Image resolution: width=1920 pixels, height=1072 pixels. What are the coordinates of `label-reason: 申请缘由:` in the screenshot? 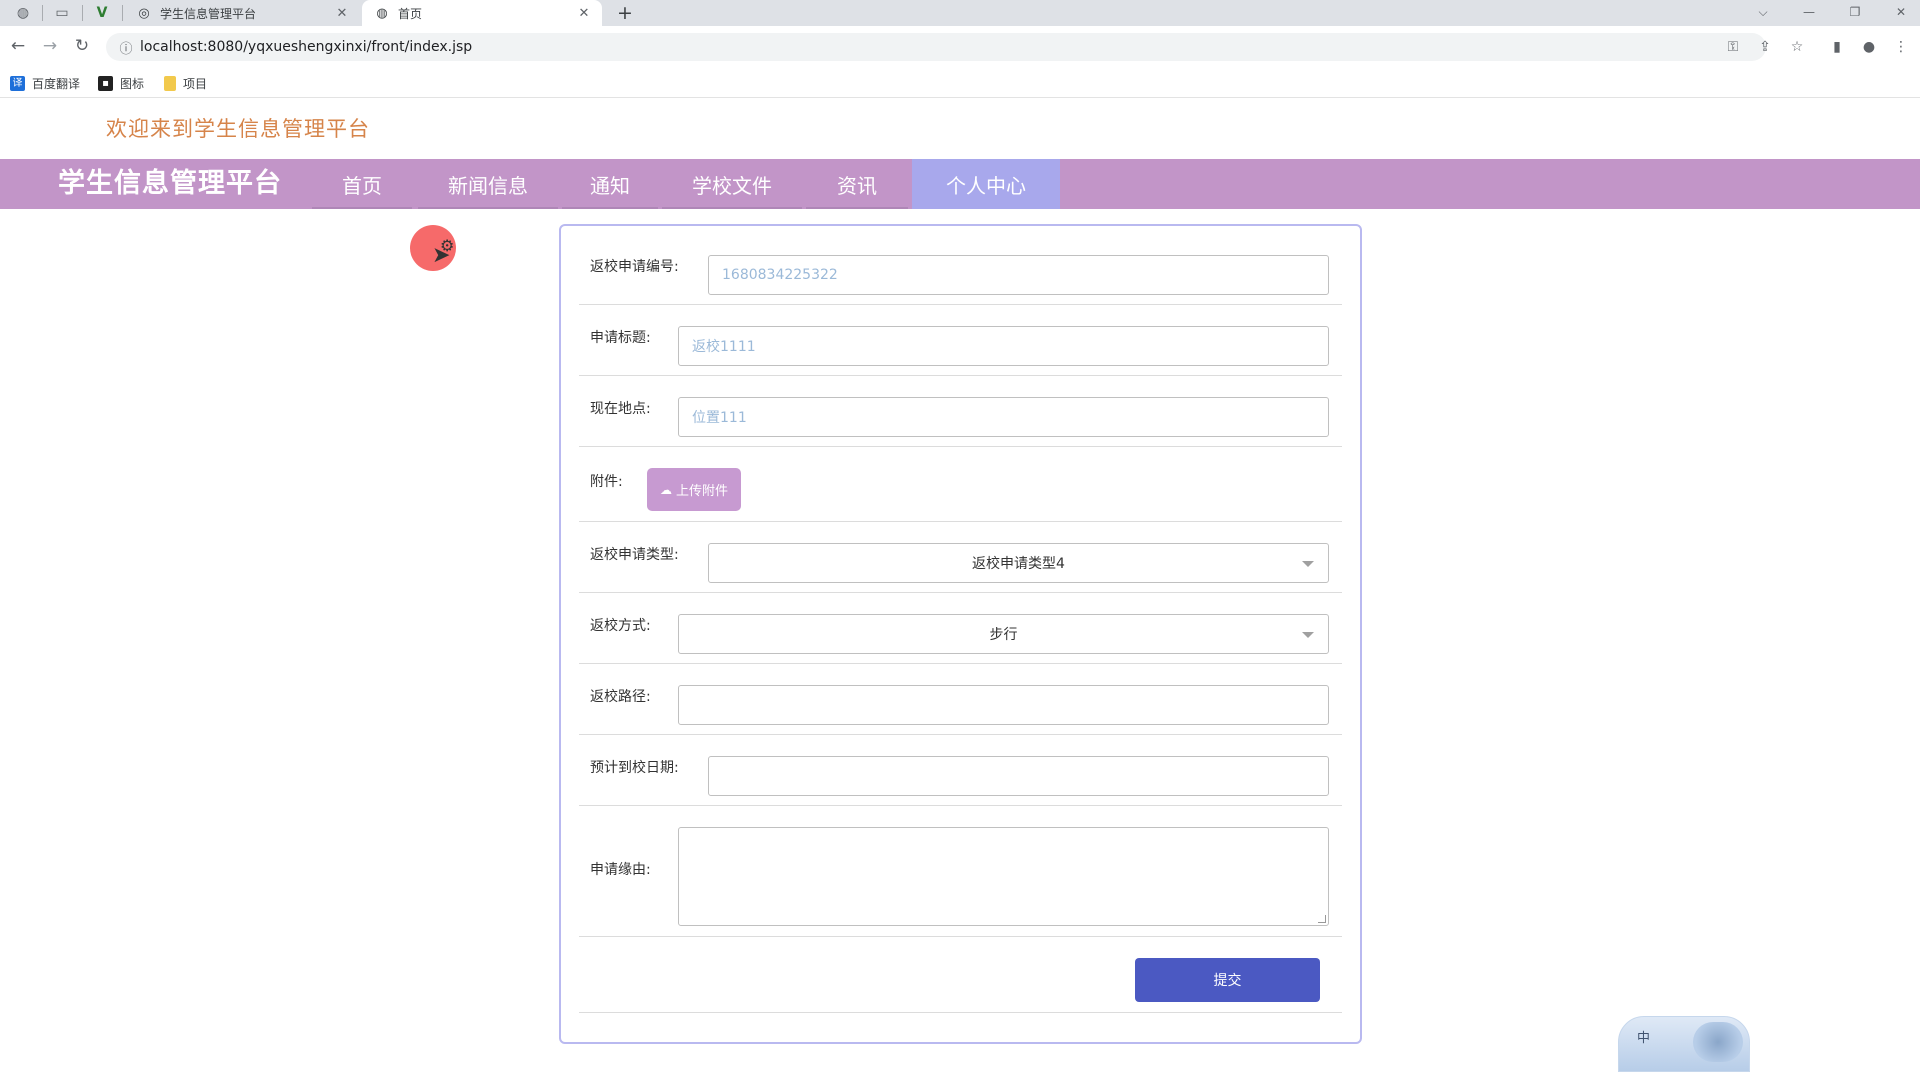 It's located at (620, 870).